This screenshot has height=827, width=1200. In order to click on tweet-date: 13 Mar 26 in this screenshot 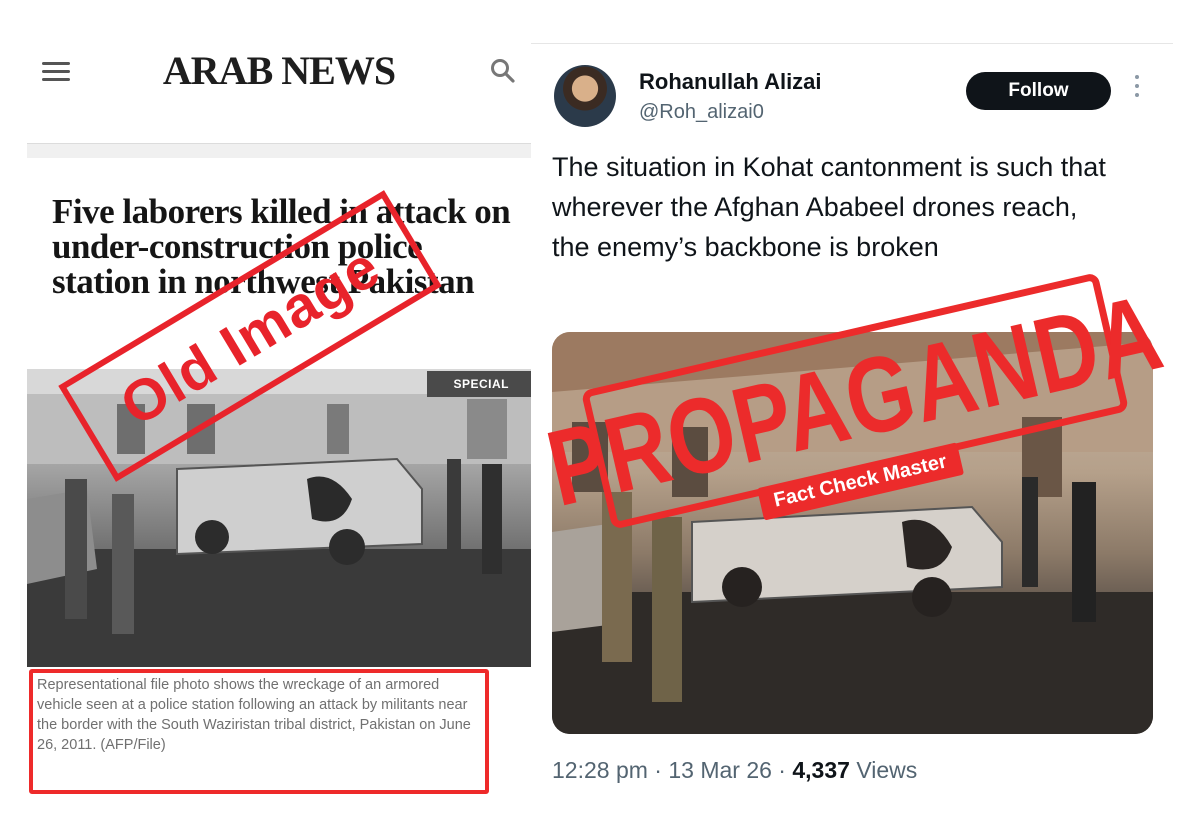, I will do `click(720, 770)`.